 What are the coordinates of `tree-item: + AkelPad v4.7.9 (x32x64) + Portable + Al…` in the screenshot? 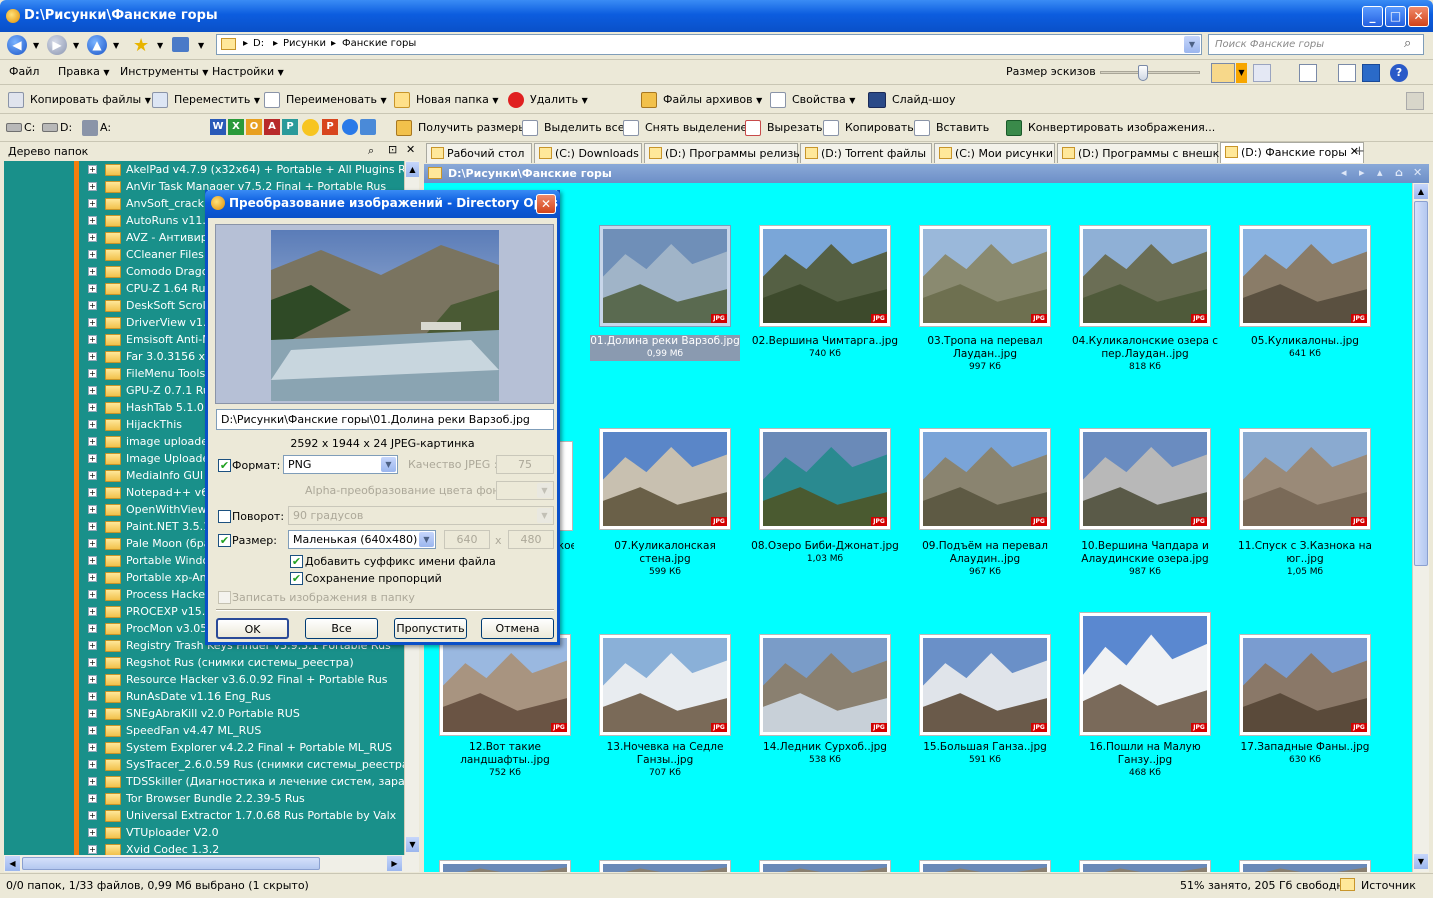 It's located at (246, 170).